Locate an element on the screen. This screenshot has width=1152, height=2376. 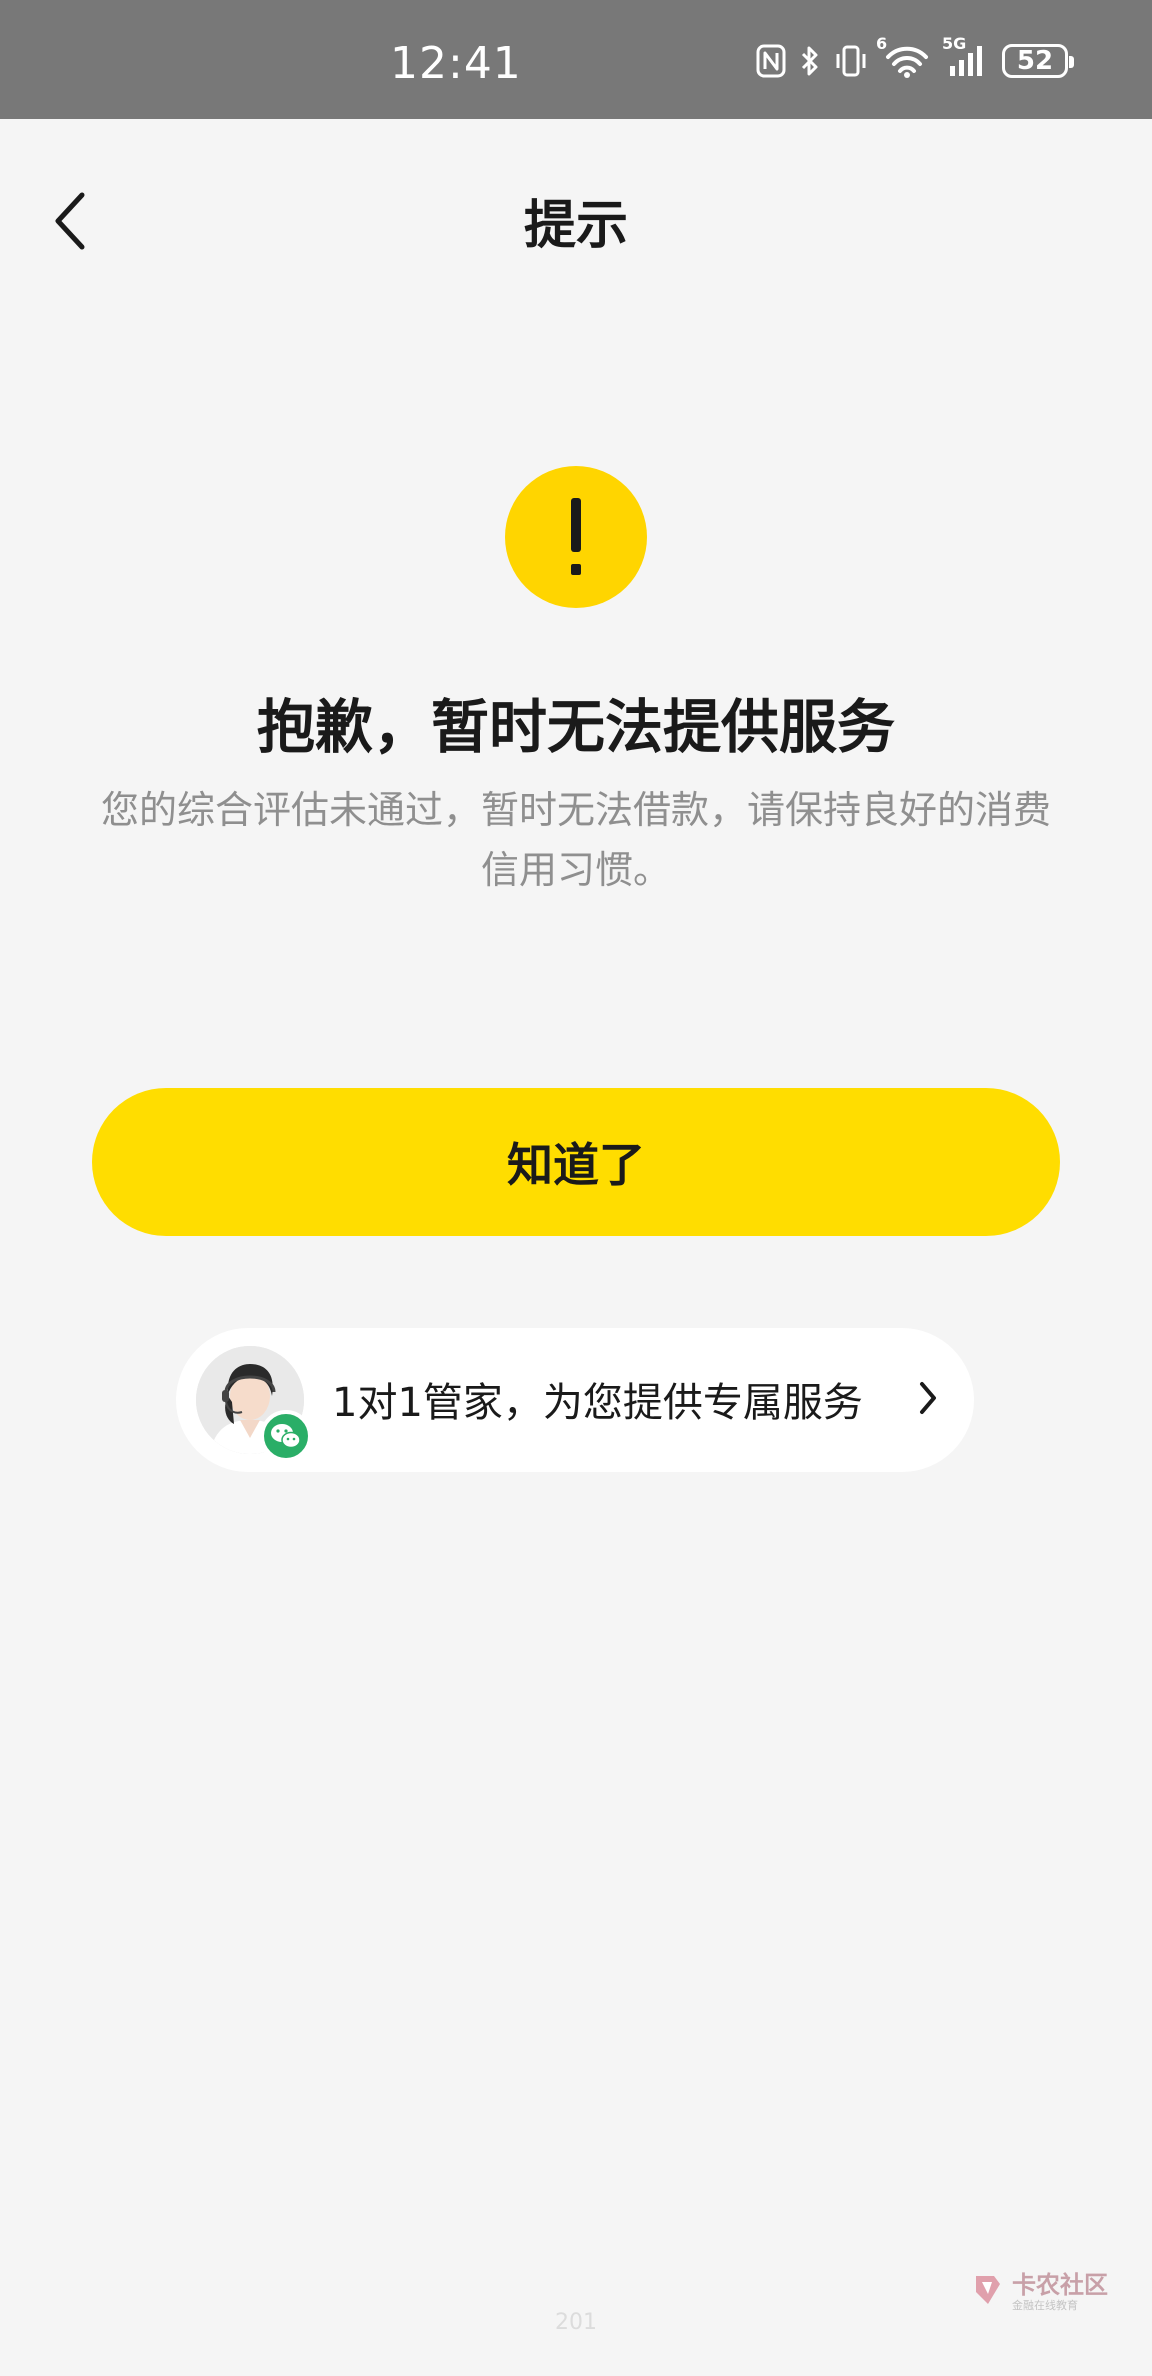
result-description: 您的综合评估未通过，暂时无法借款，请保持良好的消费信用习惯。 is located at coordinates (575, 840).